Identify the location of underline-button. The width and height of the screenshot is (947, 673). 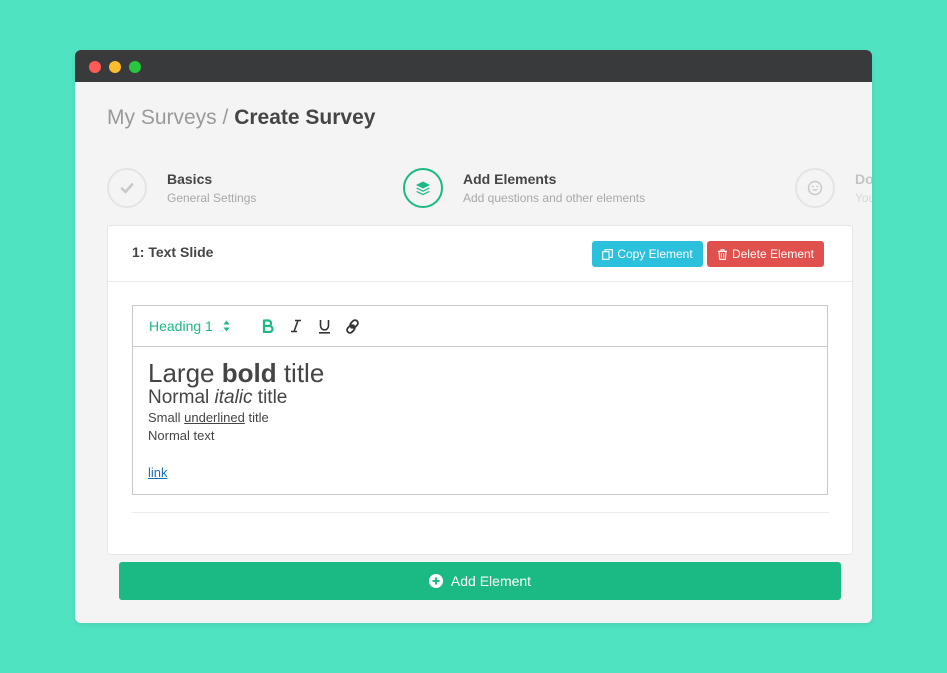
(324, 326).